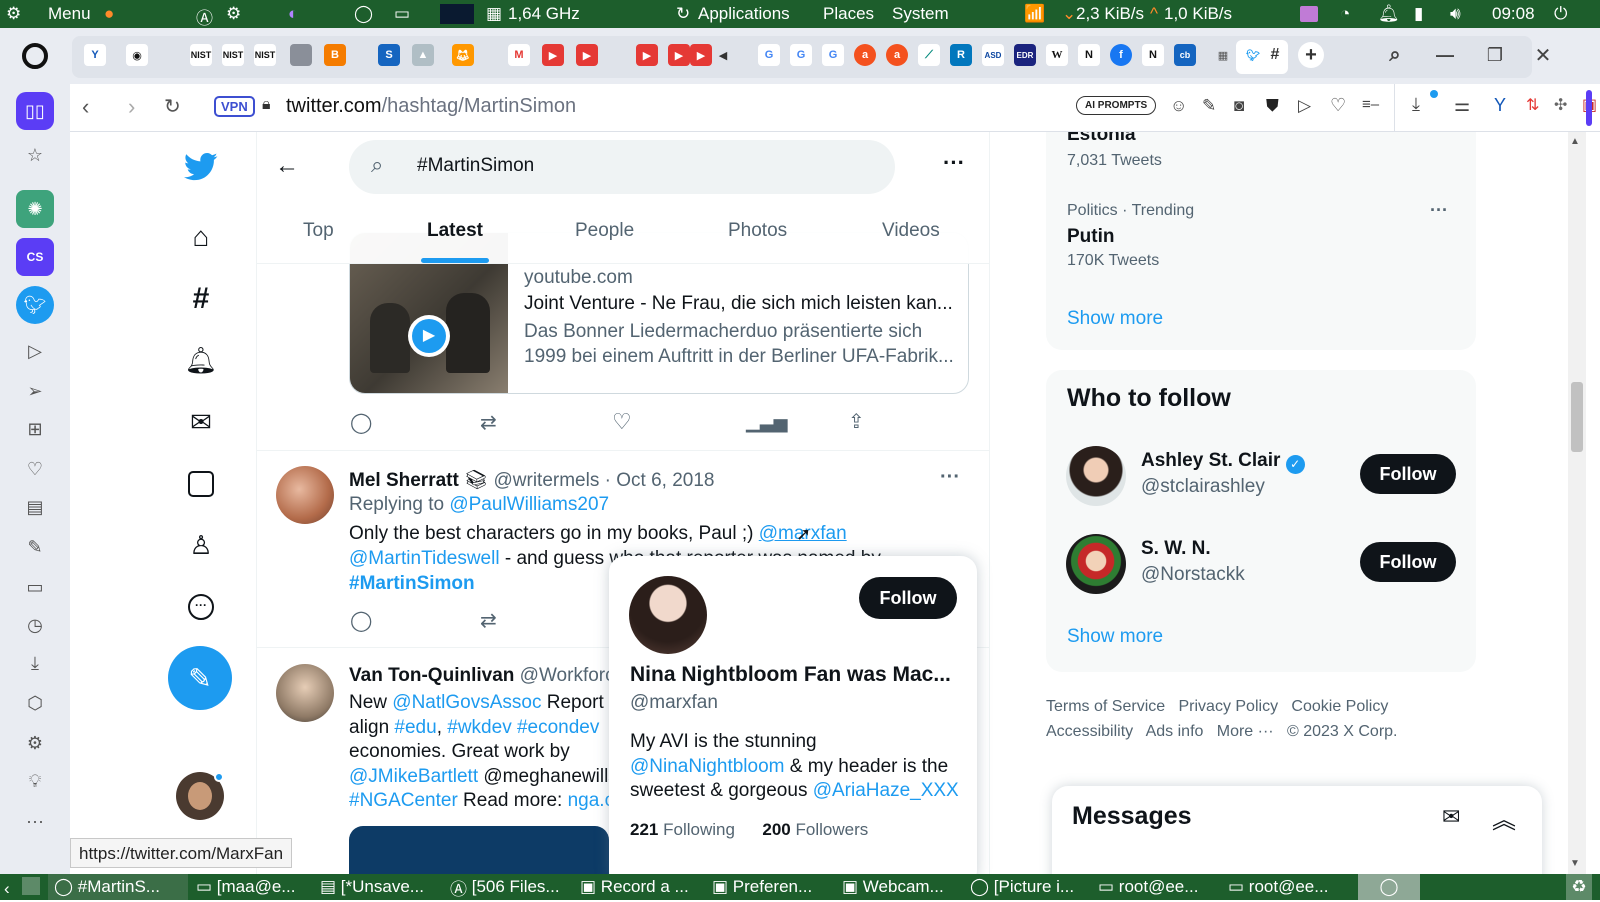 The image size is (1600, 902). What do you see at coordinates (389, 55) in the screenshot?
I see `tab-s-icon: S` at bounding box center [389, 55].